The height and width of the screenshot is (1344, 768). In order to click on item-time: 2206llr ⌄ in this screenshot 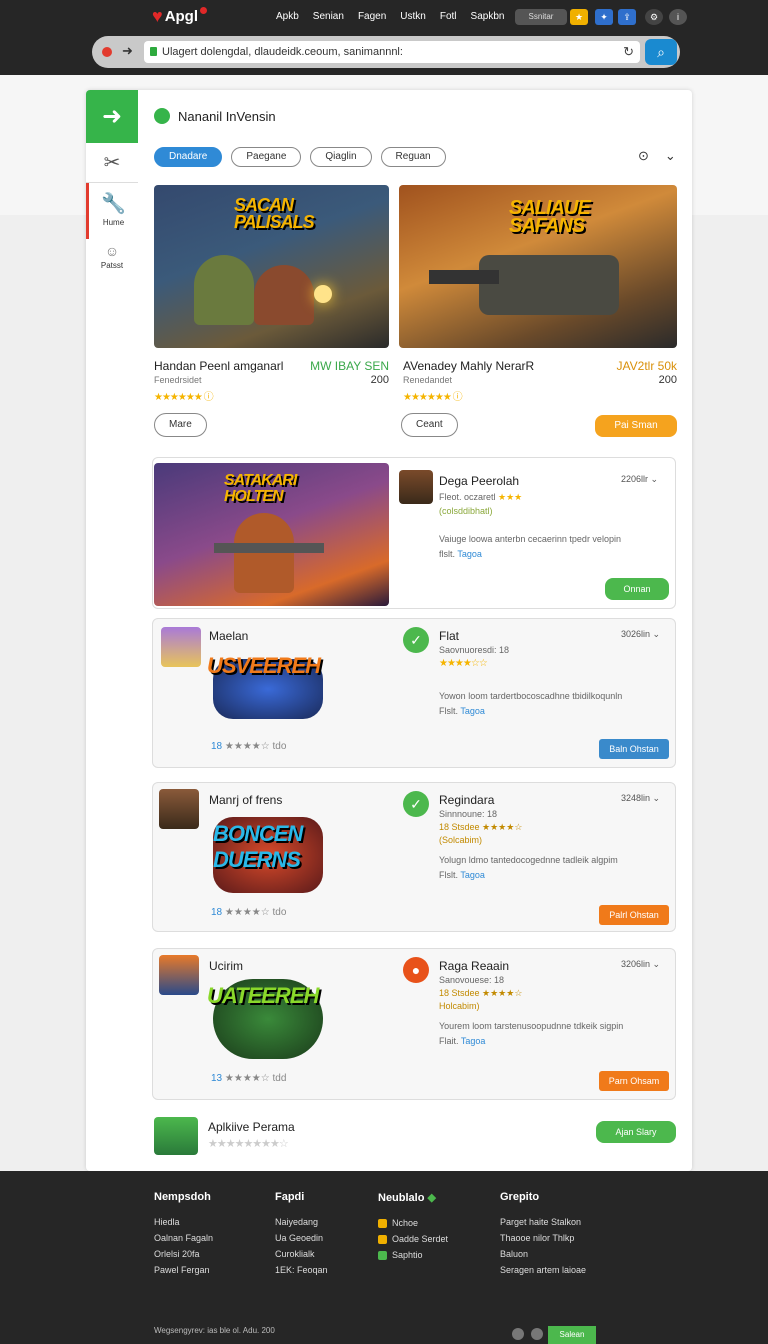, I will do `click(639, 479)`.